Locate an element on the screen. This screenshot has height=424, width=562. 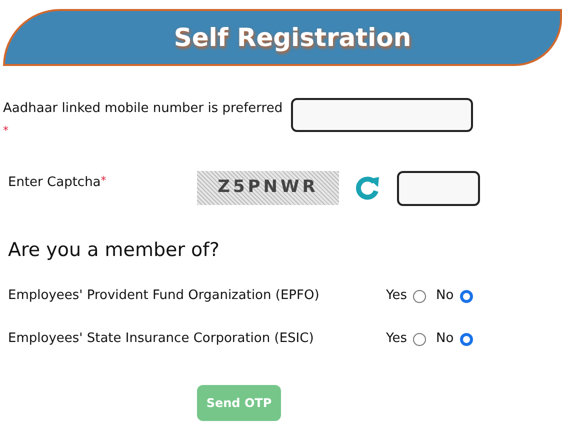
member-question: Employees' State Insurance Corporation (ESIC) is located at coordinates (161, 339).